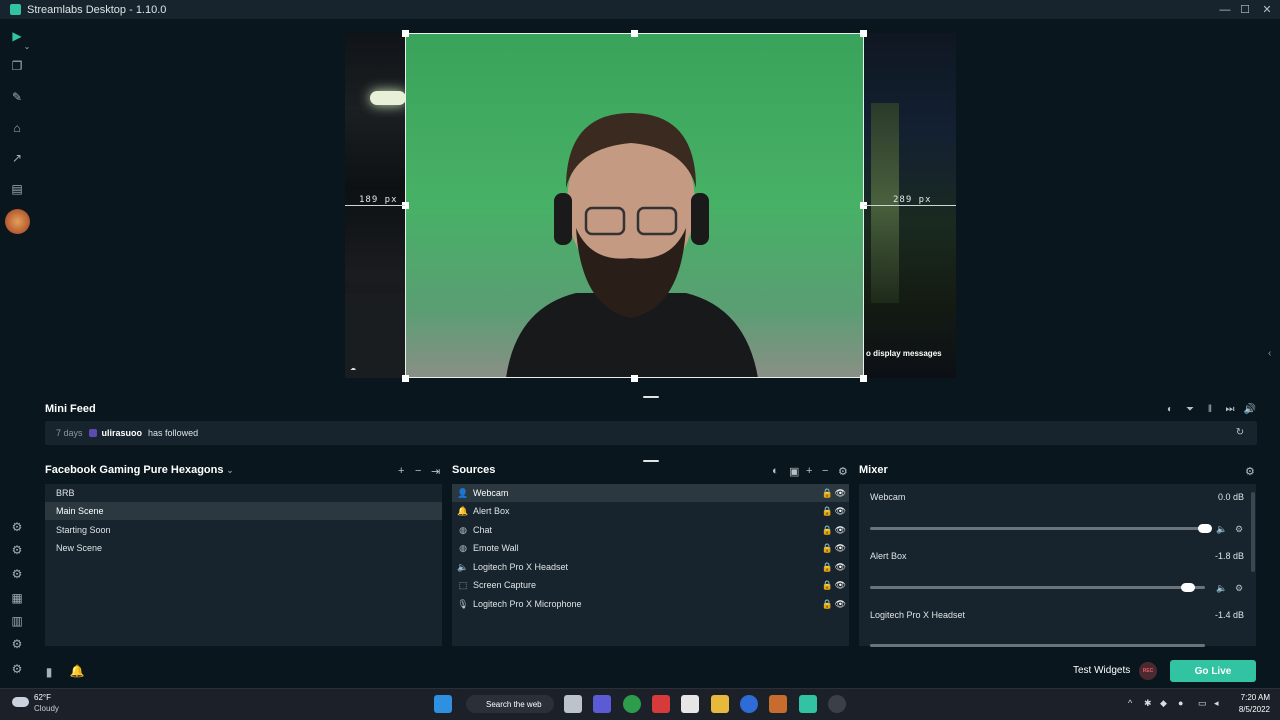 This screenshot has width=1280, height=720. I want to click on tools-icon: ✎, so click(17, 97).